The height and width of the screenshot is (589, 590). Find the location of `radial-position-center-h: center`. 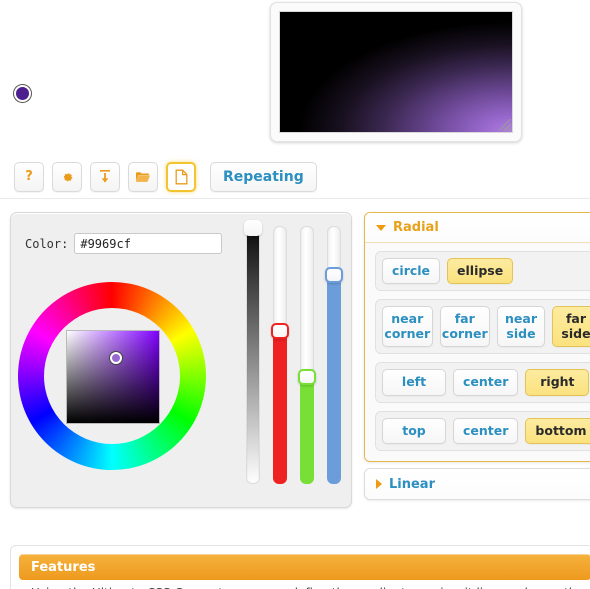

radial-position-center-h: center is located at coordinates (486, 382).